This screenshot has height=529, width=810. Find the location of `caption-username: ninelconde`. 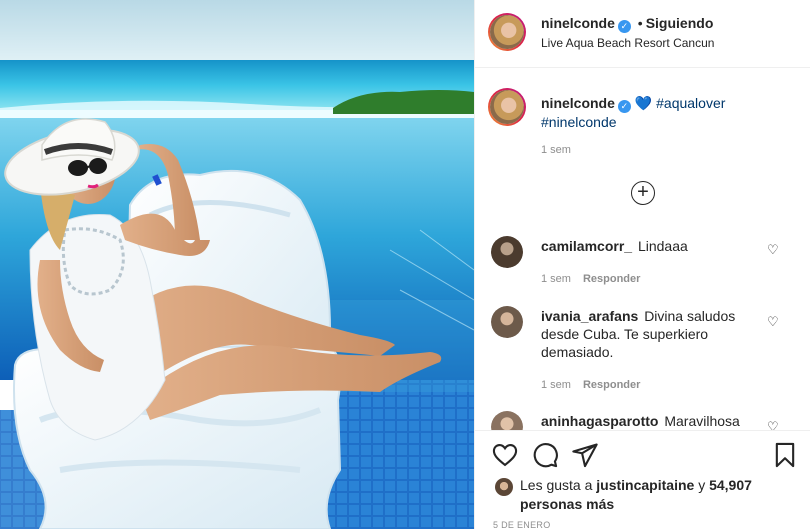

caption-username: ninelconde is located at coordinates (578, 103).